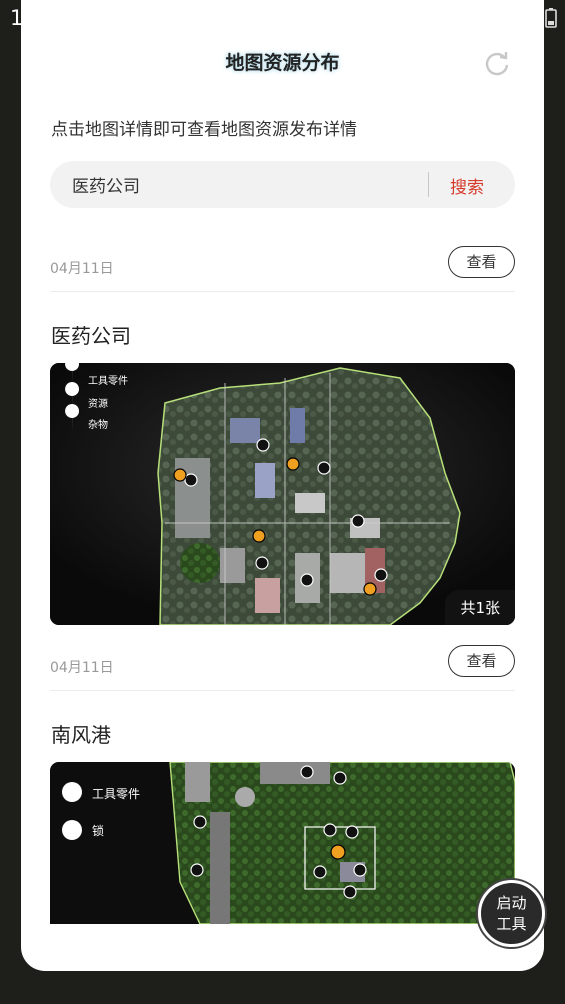 This screenshot has height=1004, width=565. Describe the element at coordinates (91, 336) in the screenshot. I see `item-title: 医药公司` at that location.